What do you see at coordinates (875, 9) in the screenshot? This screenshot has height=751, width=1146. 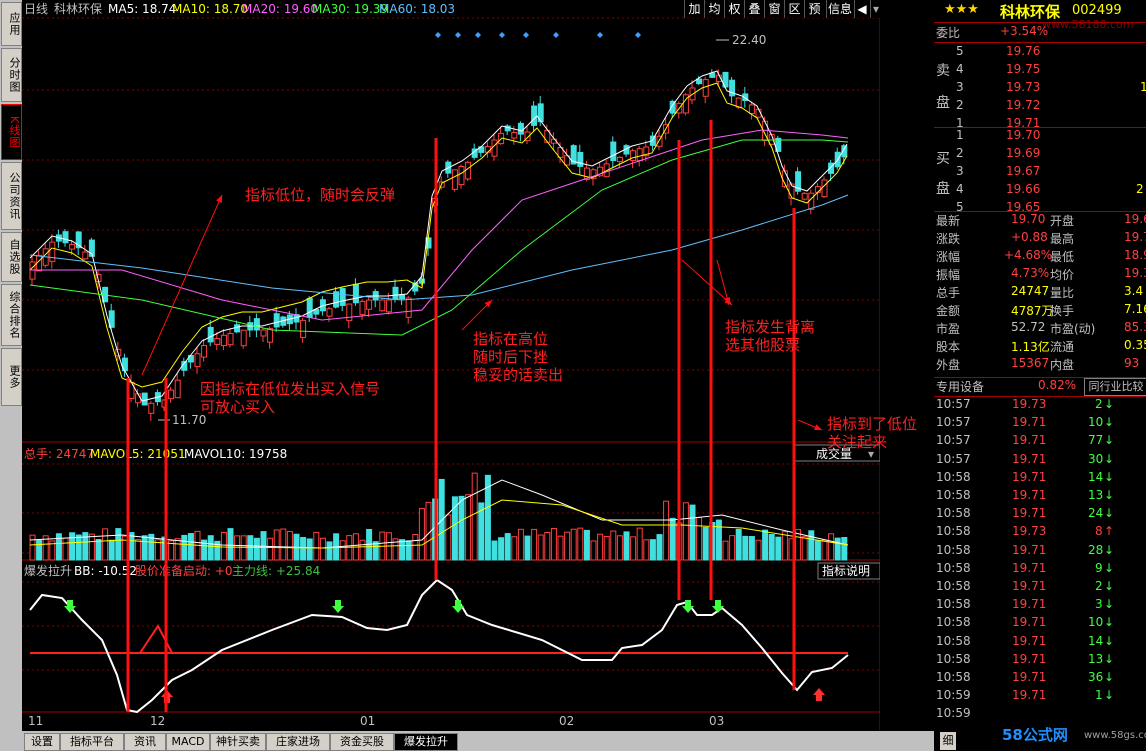 I see `toolbar-dropdown-icon: ▾` at bounding box center [875, 9].